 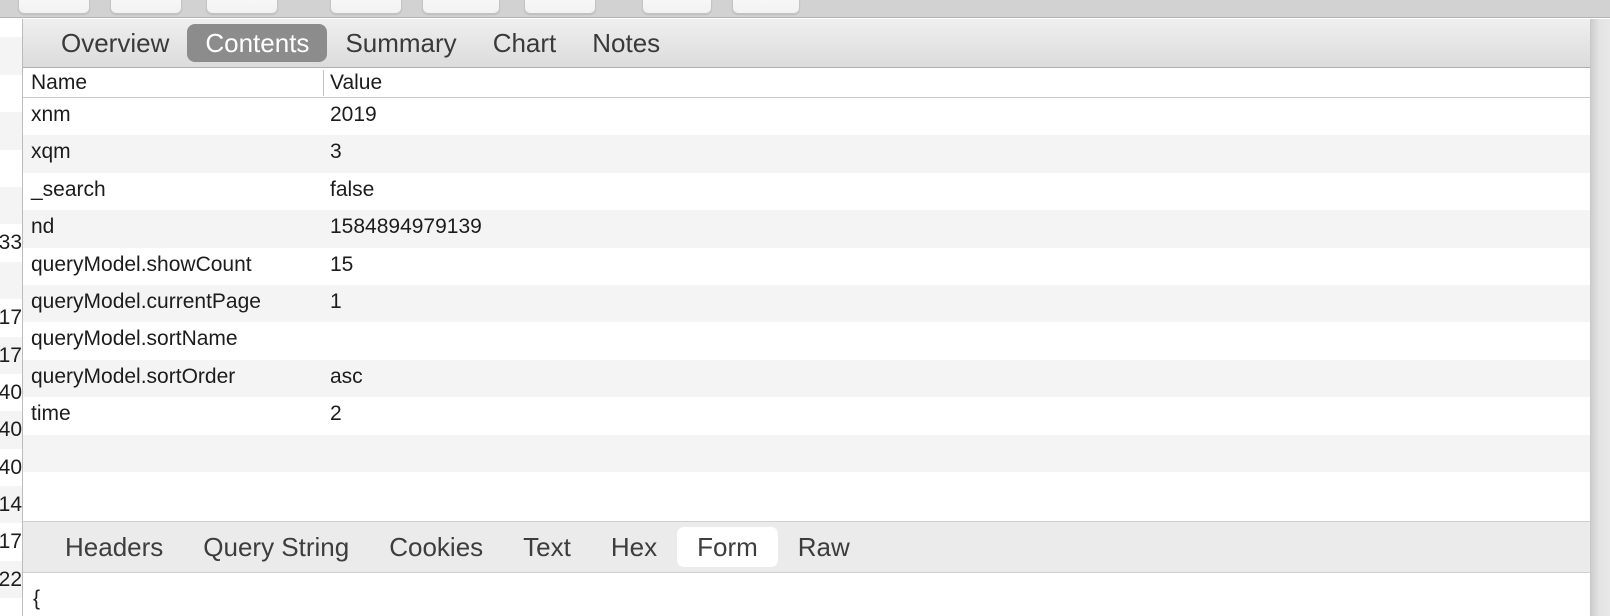 I want to click on content-format-tab-bar: Headers Query String Cookies Text Hex Form Raw, so click(x=816, y=547).